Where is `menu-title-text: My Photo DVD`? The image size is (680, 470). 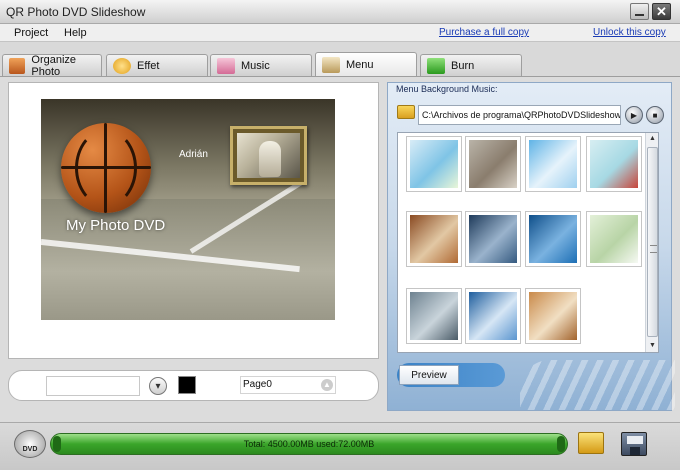
menu-title-text: My Photo DVD is located at coordinates (115, 225).